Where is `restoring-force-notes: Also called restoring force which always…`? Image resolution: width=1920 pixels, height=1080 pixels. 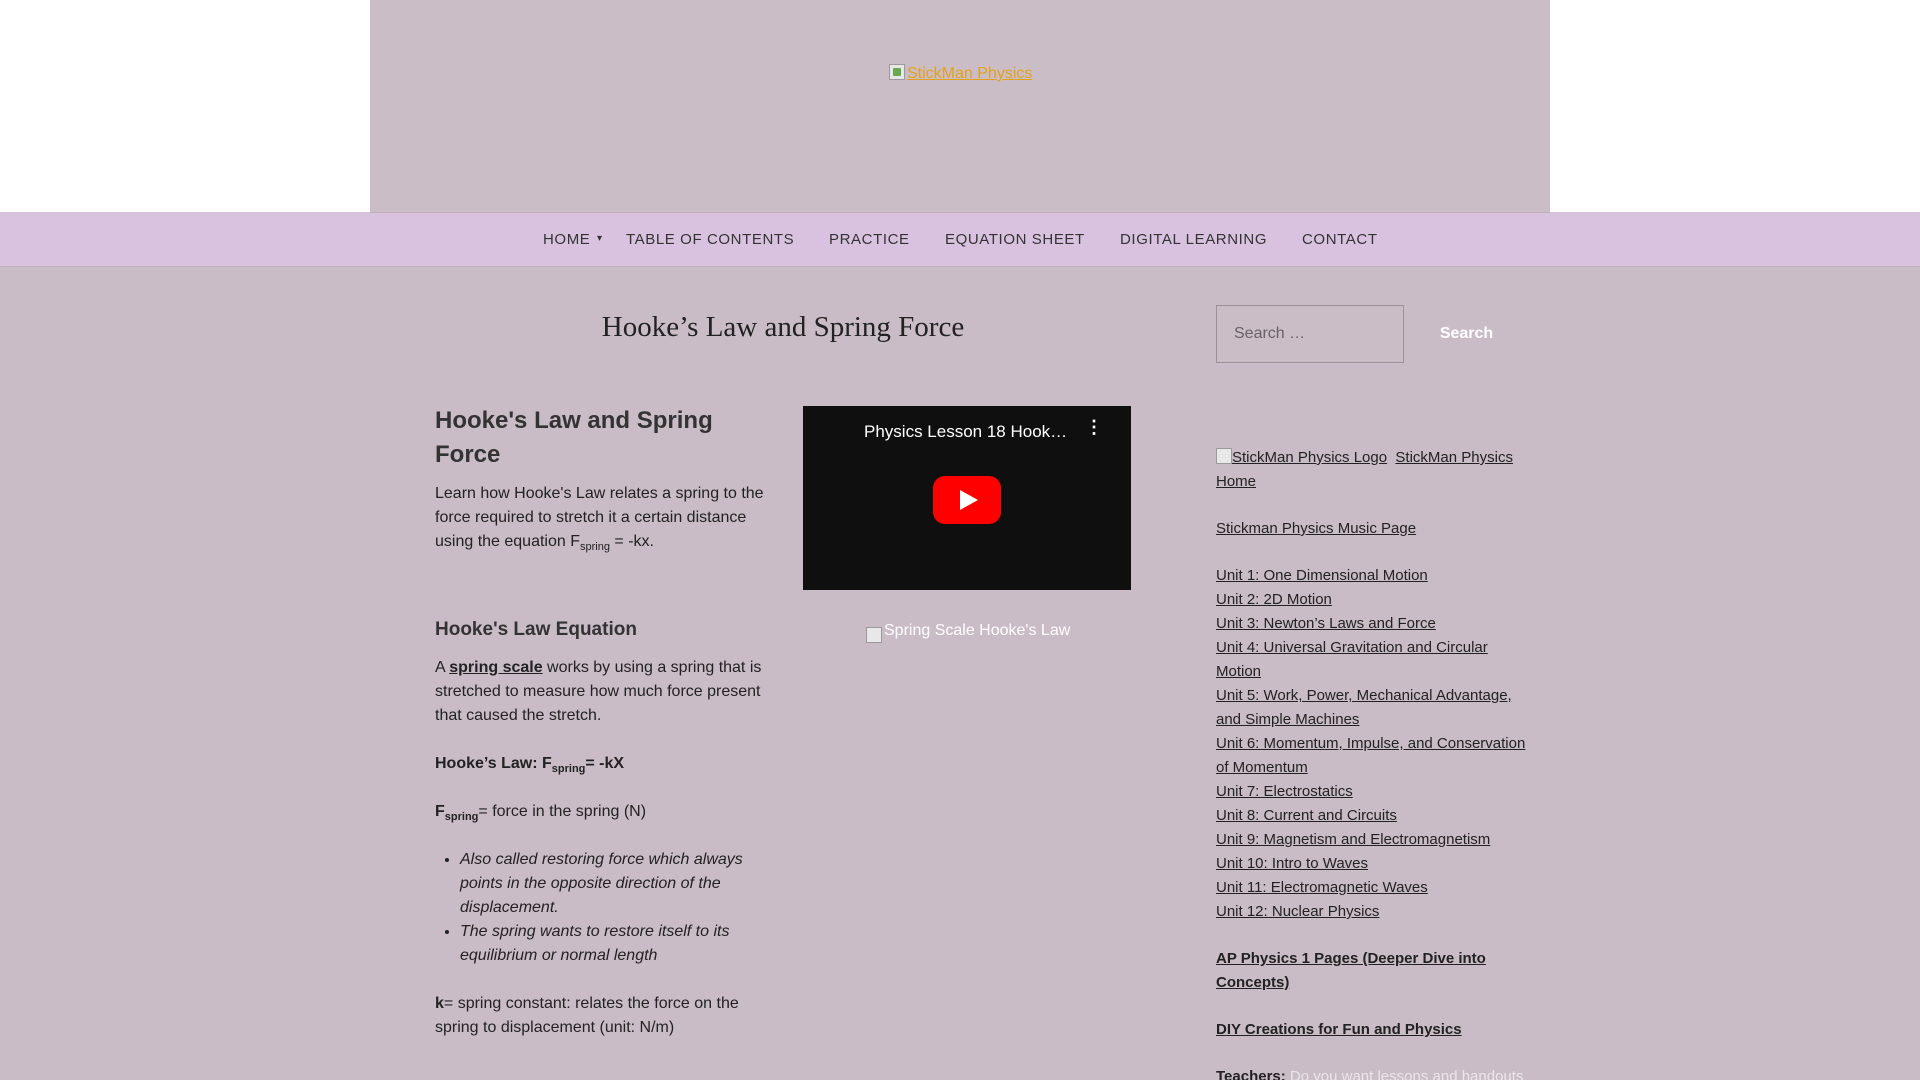 restoring-force-notes: Also called restoring force which always… is located at coordinates (615, 908).